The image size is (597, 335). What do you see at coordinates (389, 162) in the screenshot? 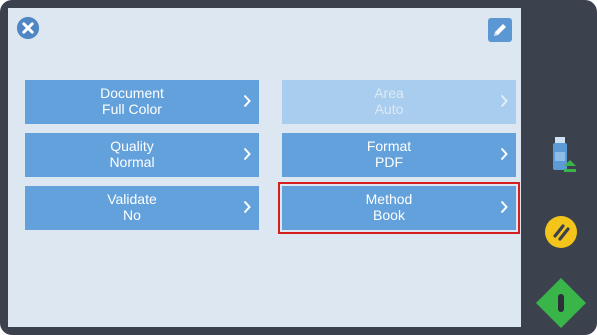
I see `tile-value: PDF` at bounding box center [389, 162].